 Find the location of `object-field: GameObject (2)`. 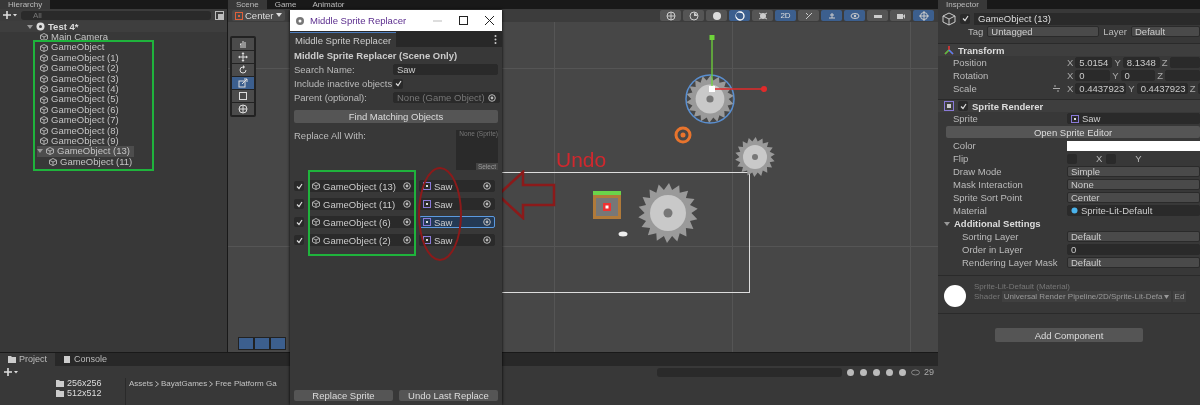

object-field: GameObject (2) is located at coordinates (361, 240).